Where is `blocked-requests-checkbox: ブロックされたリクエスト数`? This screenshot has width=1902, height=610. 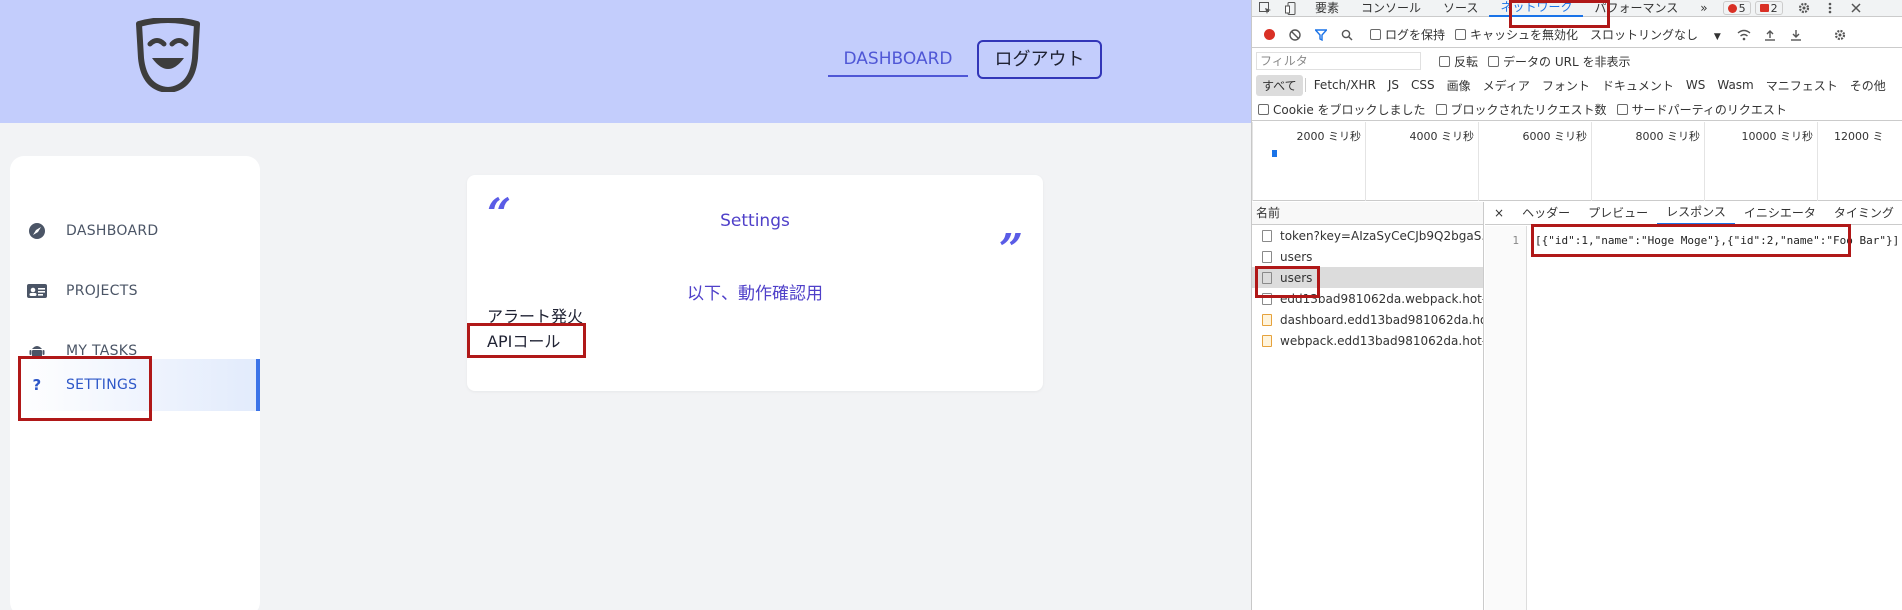
blocked-requests-checkbox: ブロックされたリクエスト数 is located at coordinates (1521, 109).